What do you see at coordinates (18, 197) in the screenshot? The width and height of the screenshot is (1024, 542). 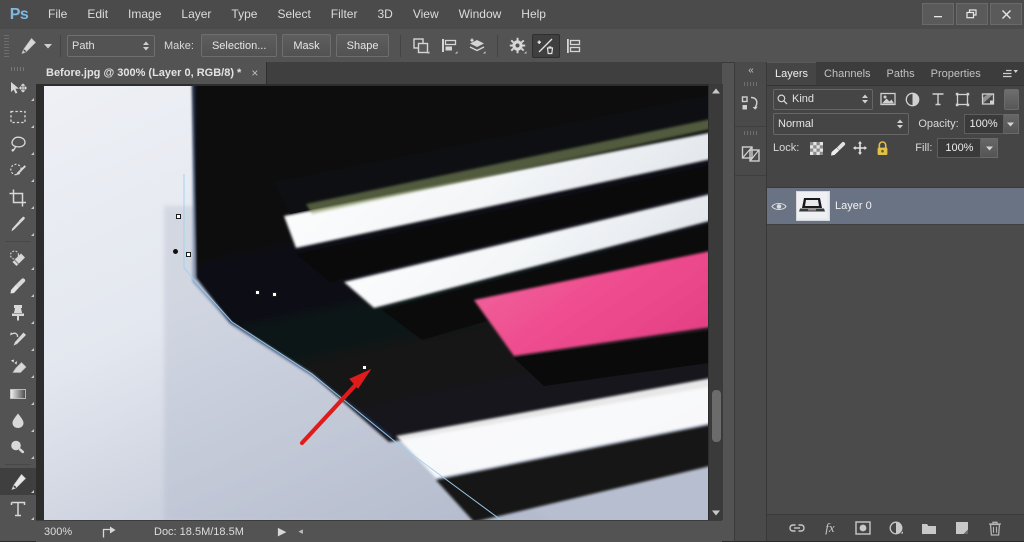 I see `crop-tool` at bounding box center [18, 197].